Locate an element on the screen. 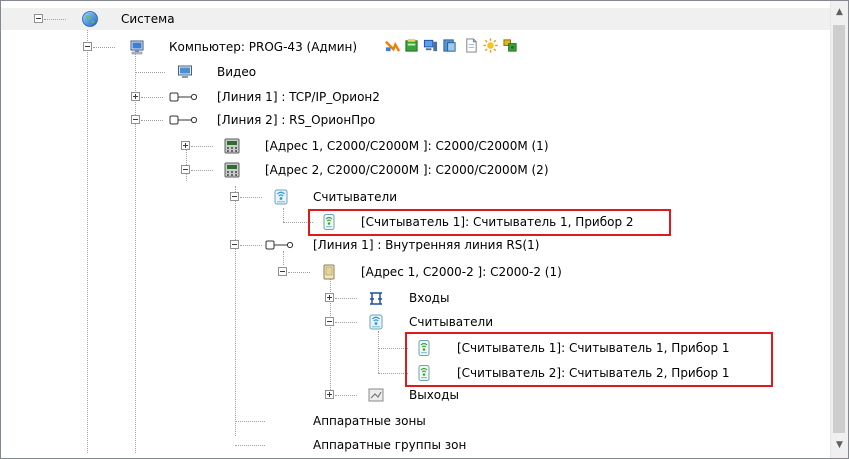 This screenshot has height=459, width=849. page-icon is located at coordinates (471, 45).